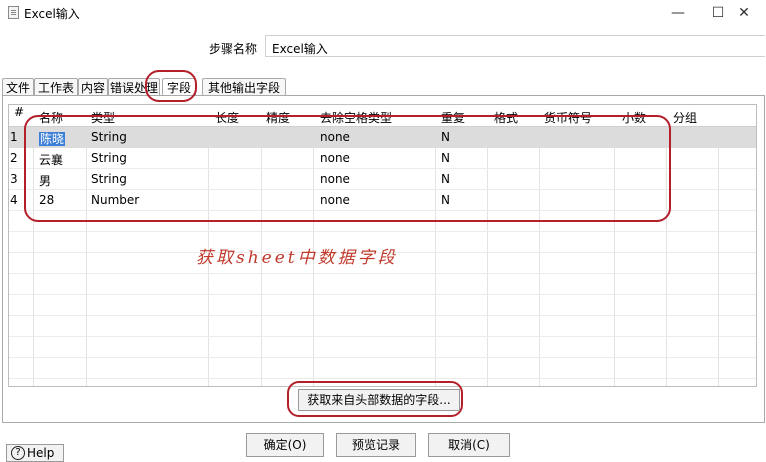 This screenshot has width=766, height=462. I want to click on tab-error-handling: 错误处理, so click(134, 87).